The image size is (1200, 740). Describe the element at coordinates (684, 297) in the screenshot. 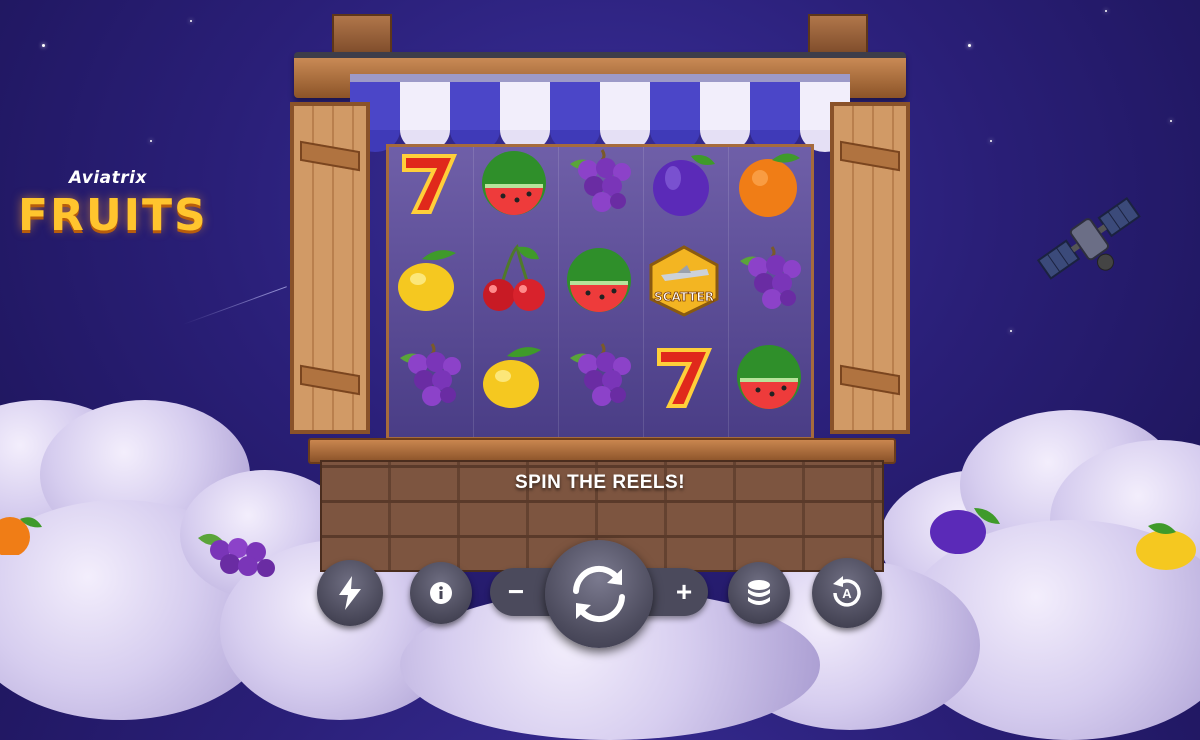

I see `scatter-label: SCATTER` at that location.